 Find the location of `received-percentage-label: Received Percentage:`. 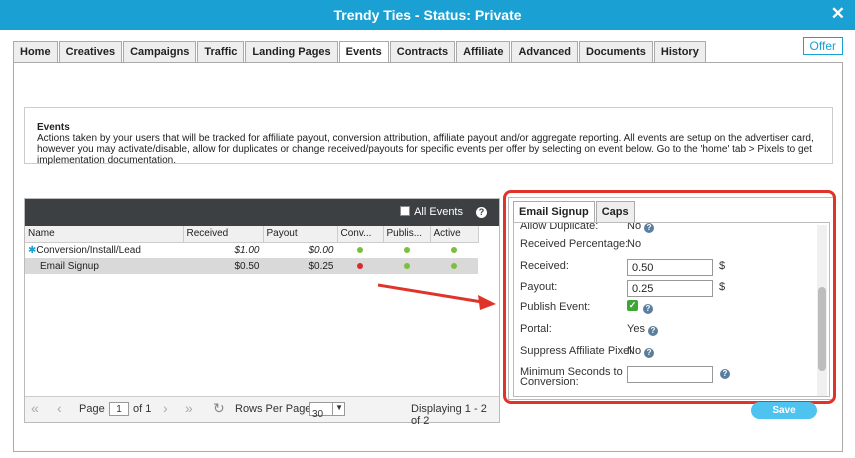

received-percentage-label: Received Percentage: is located at coordinates (574, 244).